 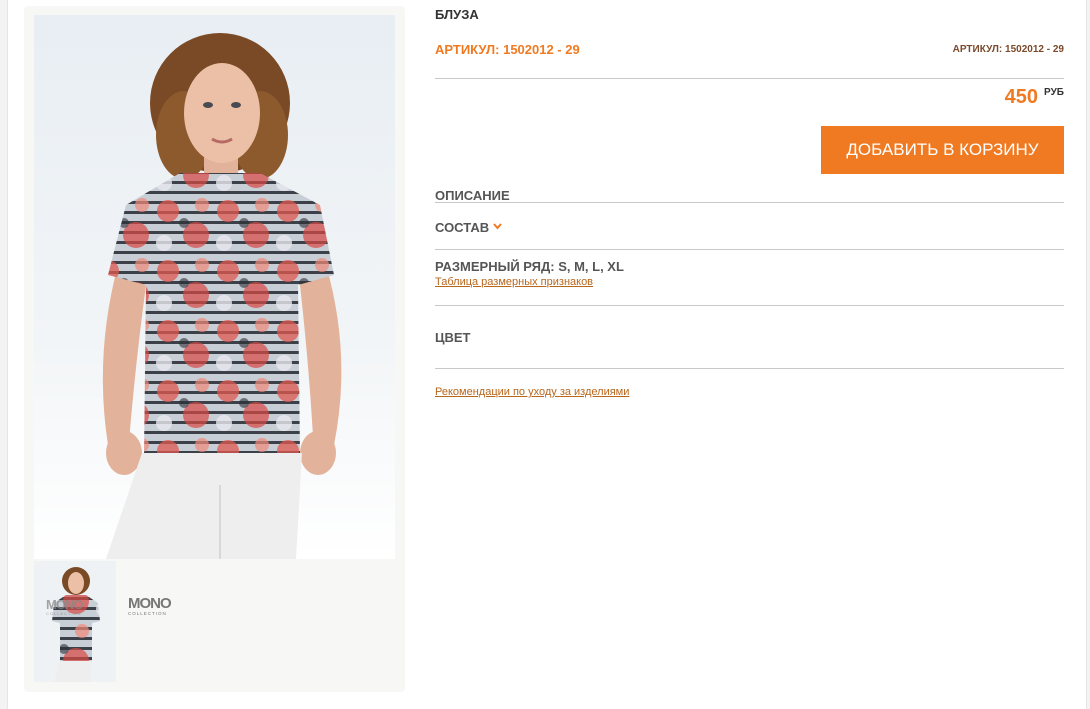 What do you see at coordinates (1088, 354) in the screenshot?
I see `page-border-right` at bounding box center [1088, 354].